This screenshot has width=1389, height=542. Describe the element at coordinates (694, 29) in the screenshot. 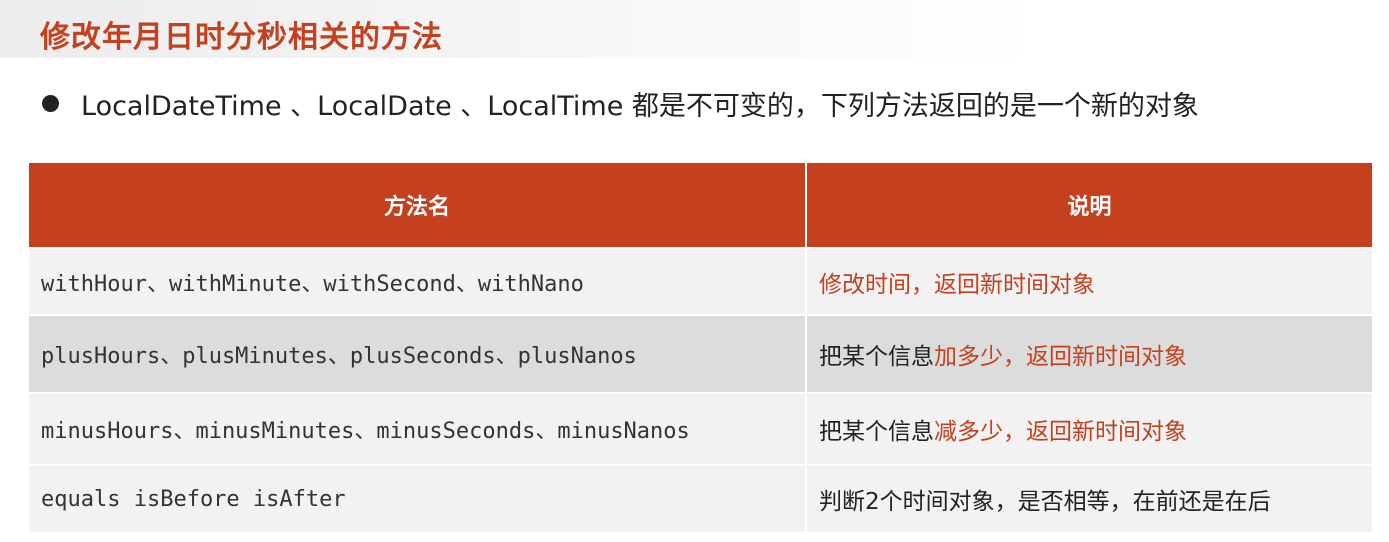

I see `title-bar: 修改年月日时分秒相关的方法` at that location.